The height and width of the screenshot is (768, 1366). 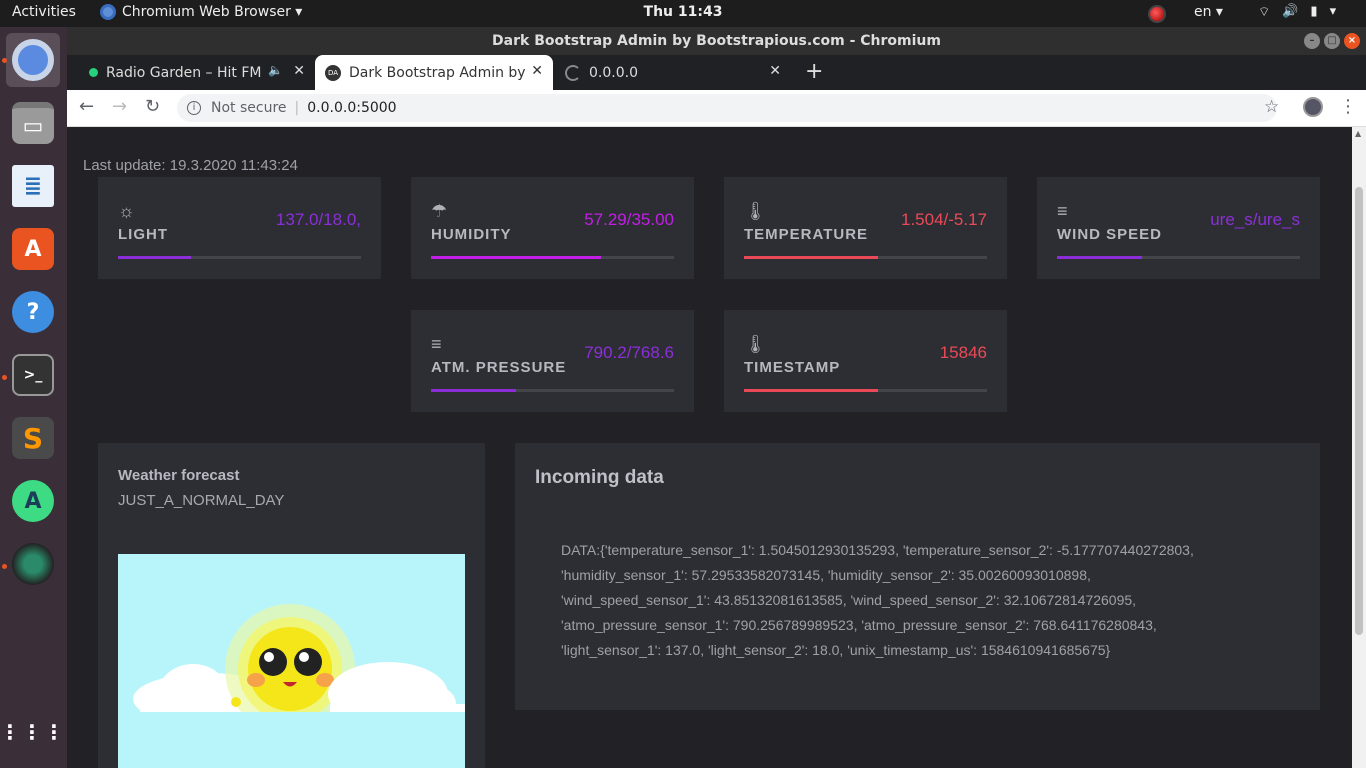 I want to click on language-selector: en ▾, so click(x=1208, y=12).